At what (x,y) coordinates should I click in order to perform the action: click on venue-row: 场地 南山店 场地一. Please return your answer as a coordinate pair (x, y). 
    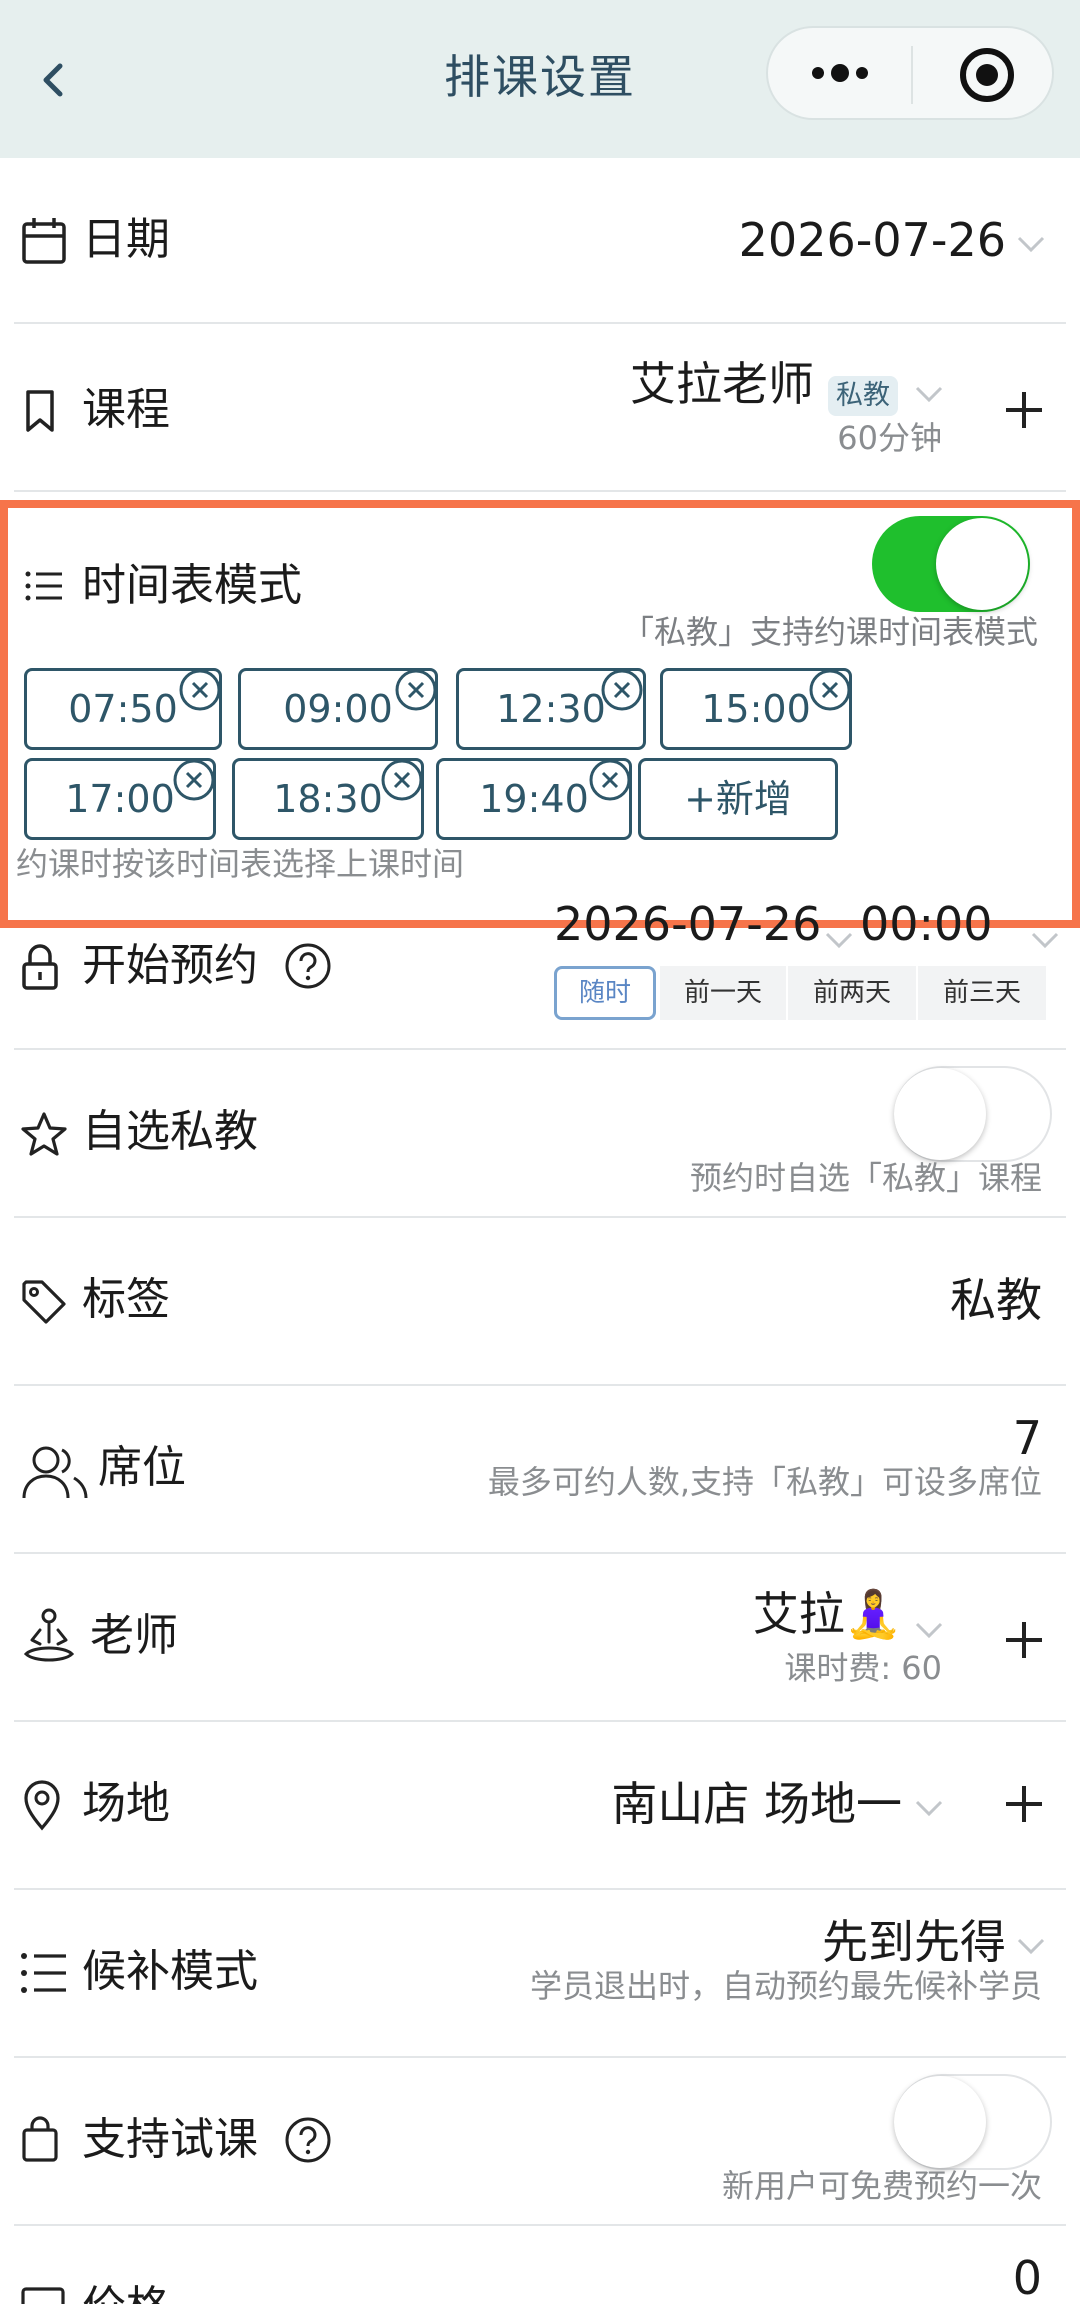
    Looking at the image, I should click on (540, 1806).